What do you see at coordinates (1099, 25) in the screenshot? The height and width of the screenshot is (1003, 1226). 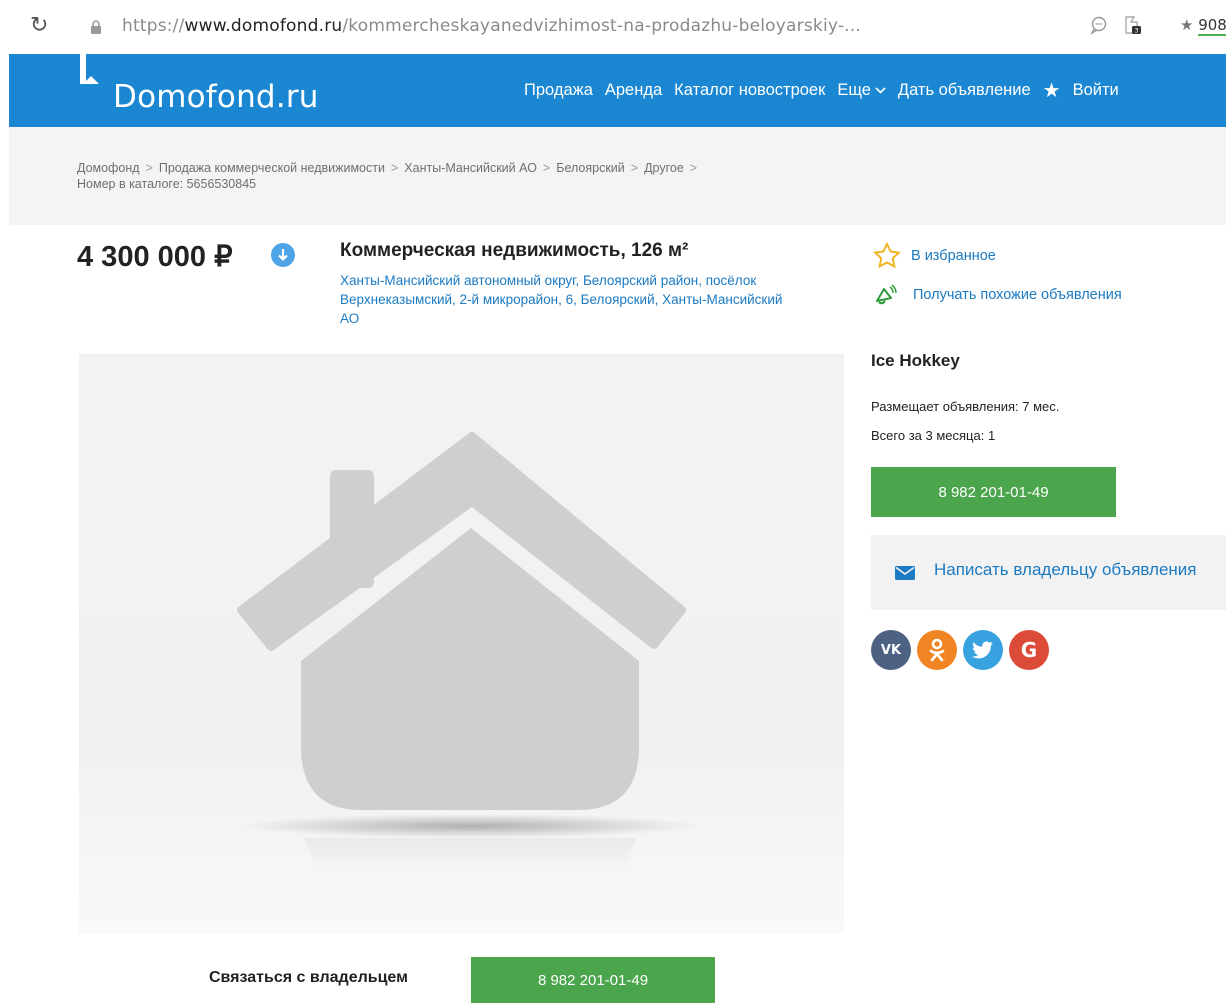 I see `chat-icon` at bounding box center [1099, 25].